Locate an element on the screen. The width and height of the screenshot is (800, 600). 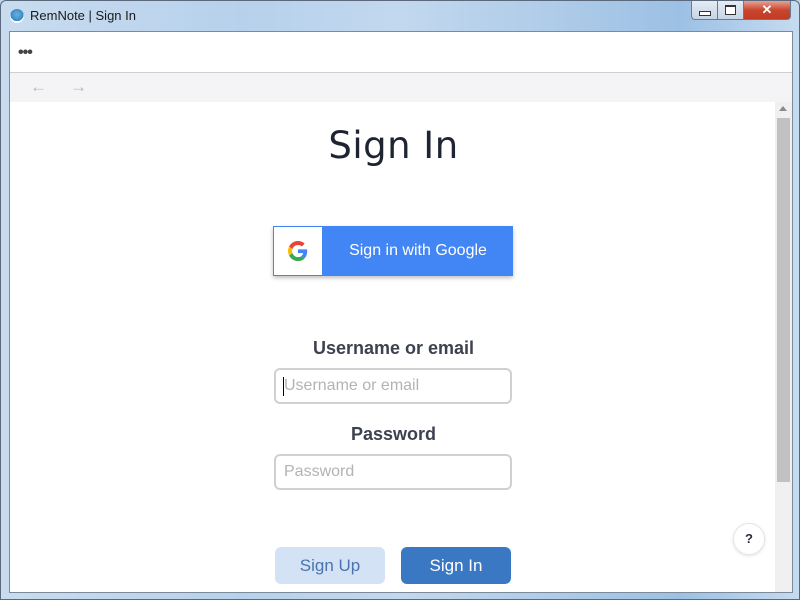
close-button: ✕ is located at coordinates (767, 10).